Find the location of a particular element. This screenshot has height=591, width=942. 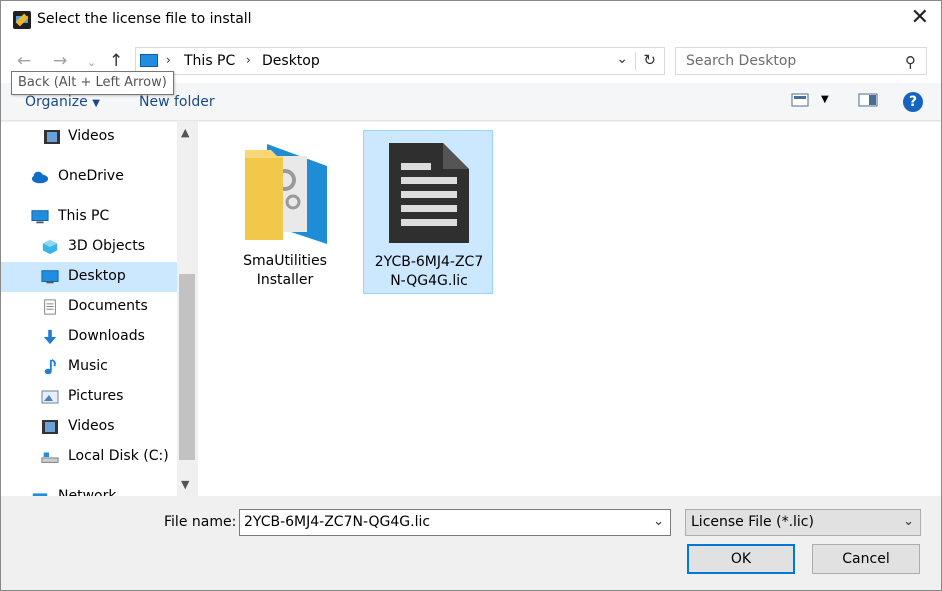

sidebar-item-label: Music is located at coordinates (88, 366).